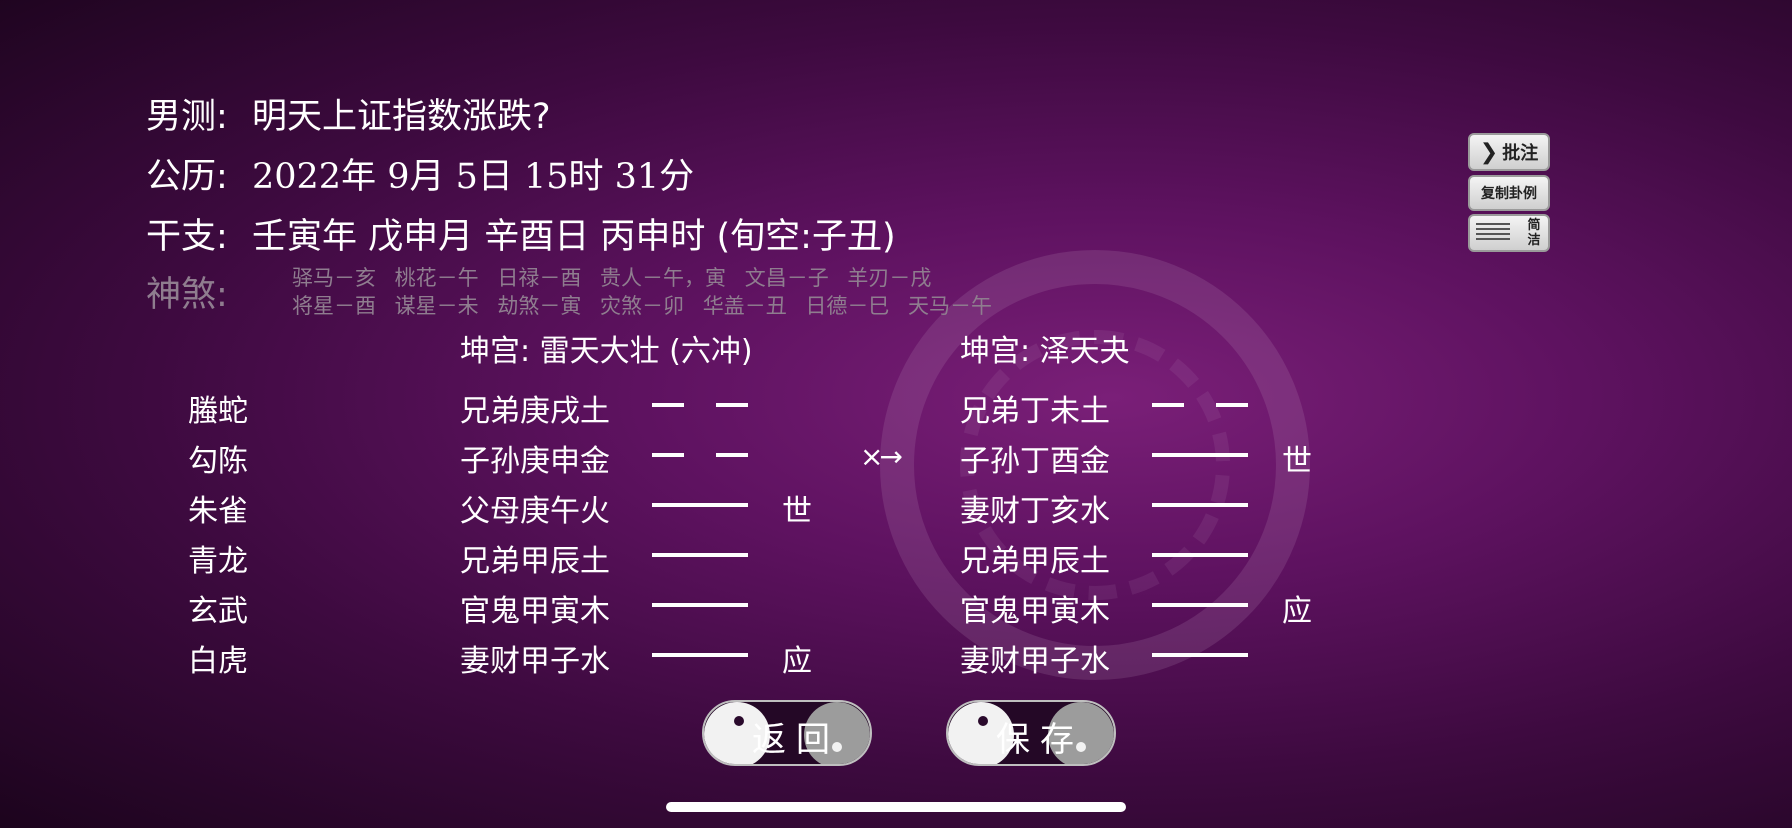 This screenshot has height=828, width=1792. Describe the element at coordinates (187, 237) in the screenshot. I see `ganzhi-label: 干支:` at that location.